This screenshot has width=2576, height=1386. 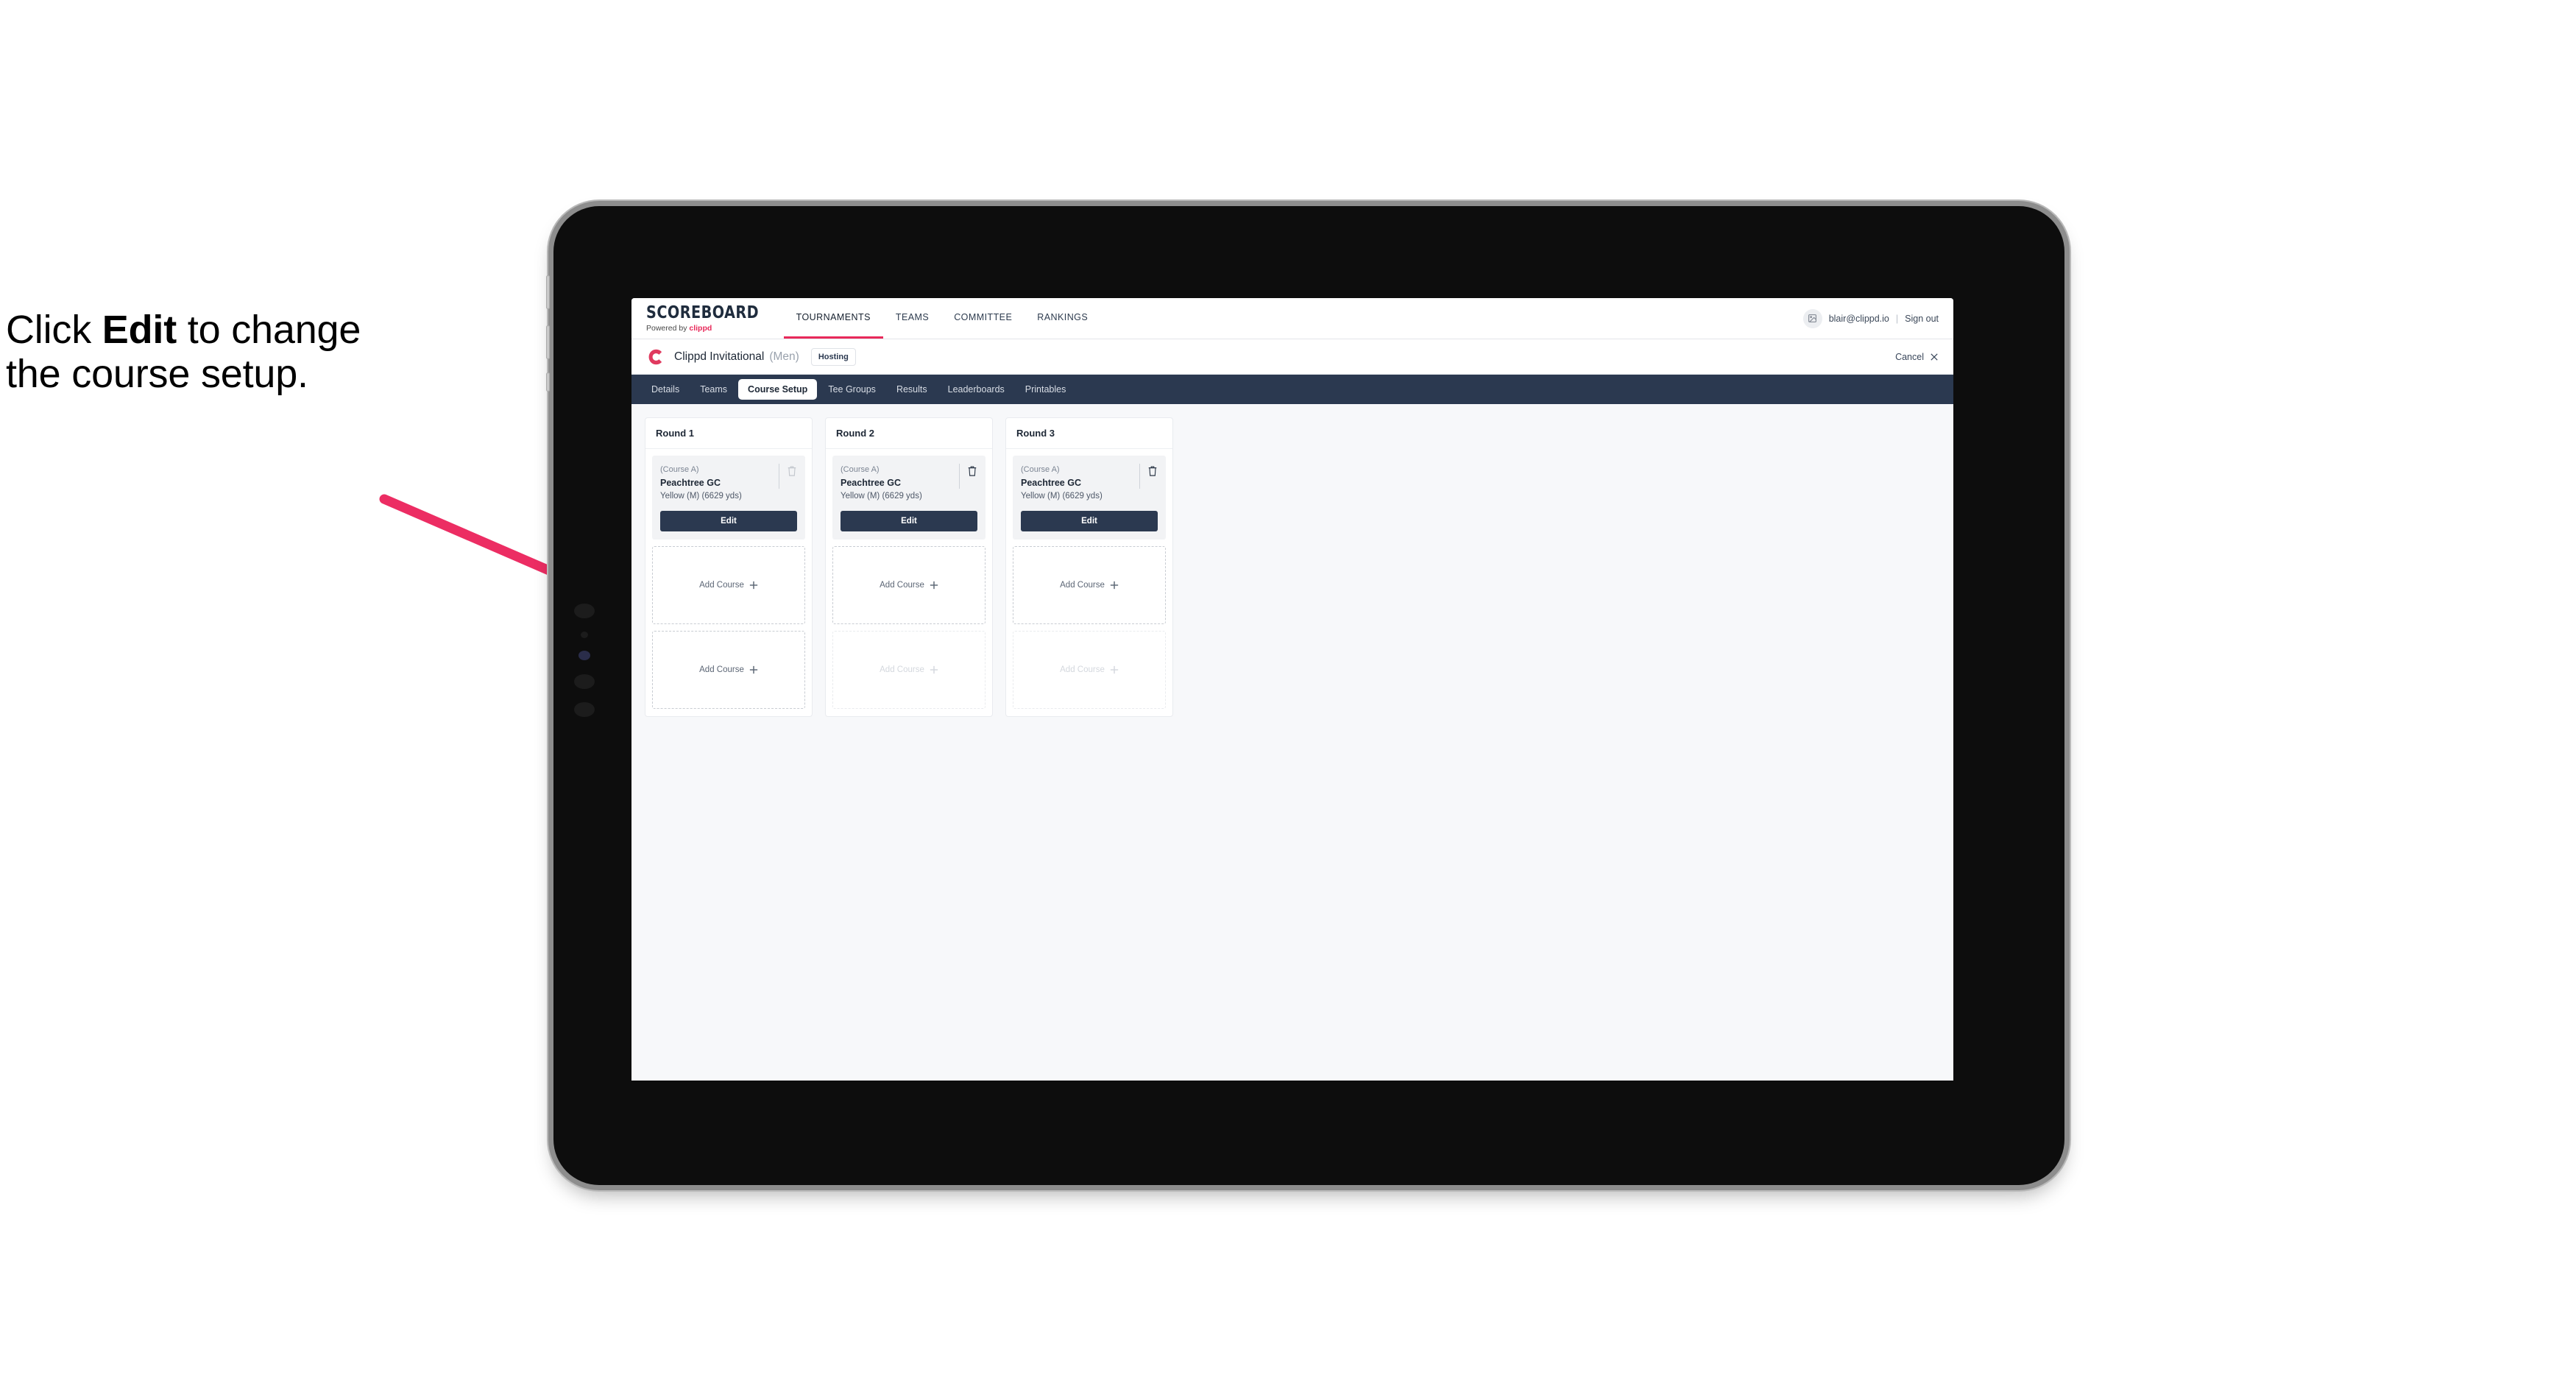 I want to click on clippd-brand-text: clippd, so click(x=700, y=328).